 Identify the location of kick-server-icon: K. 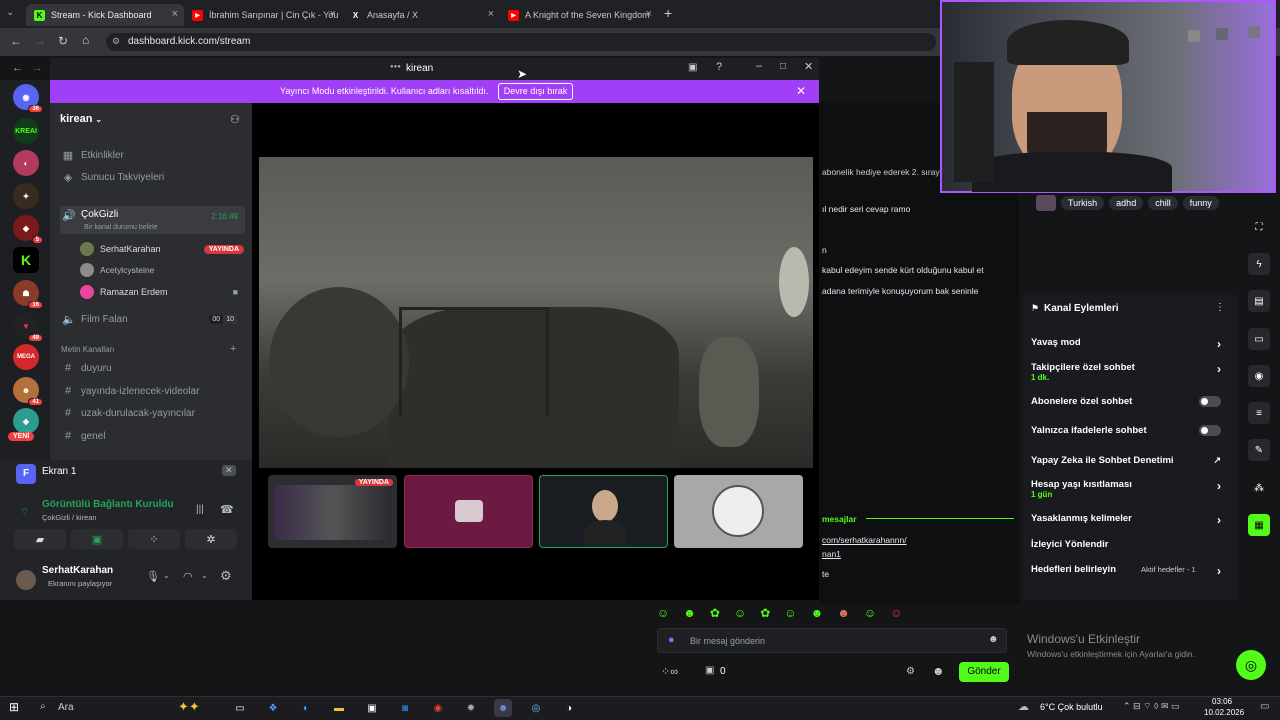
(26, 260).